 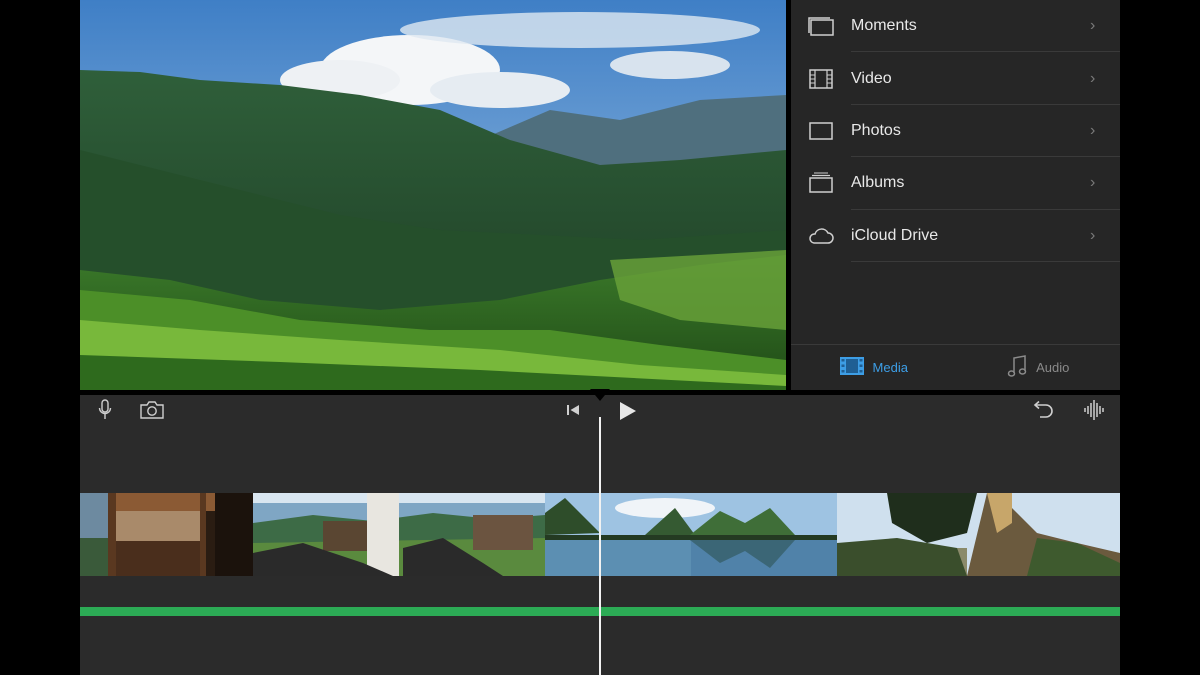 I want to click on clip-thumbnail-pavilion, so click(x=166, y=534).